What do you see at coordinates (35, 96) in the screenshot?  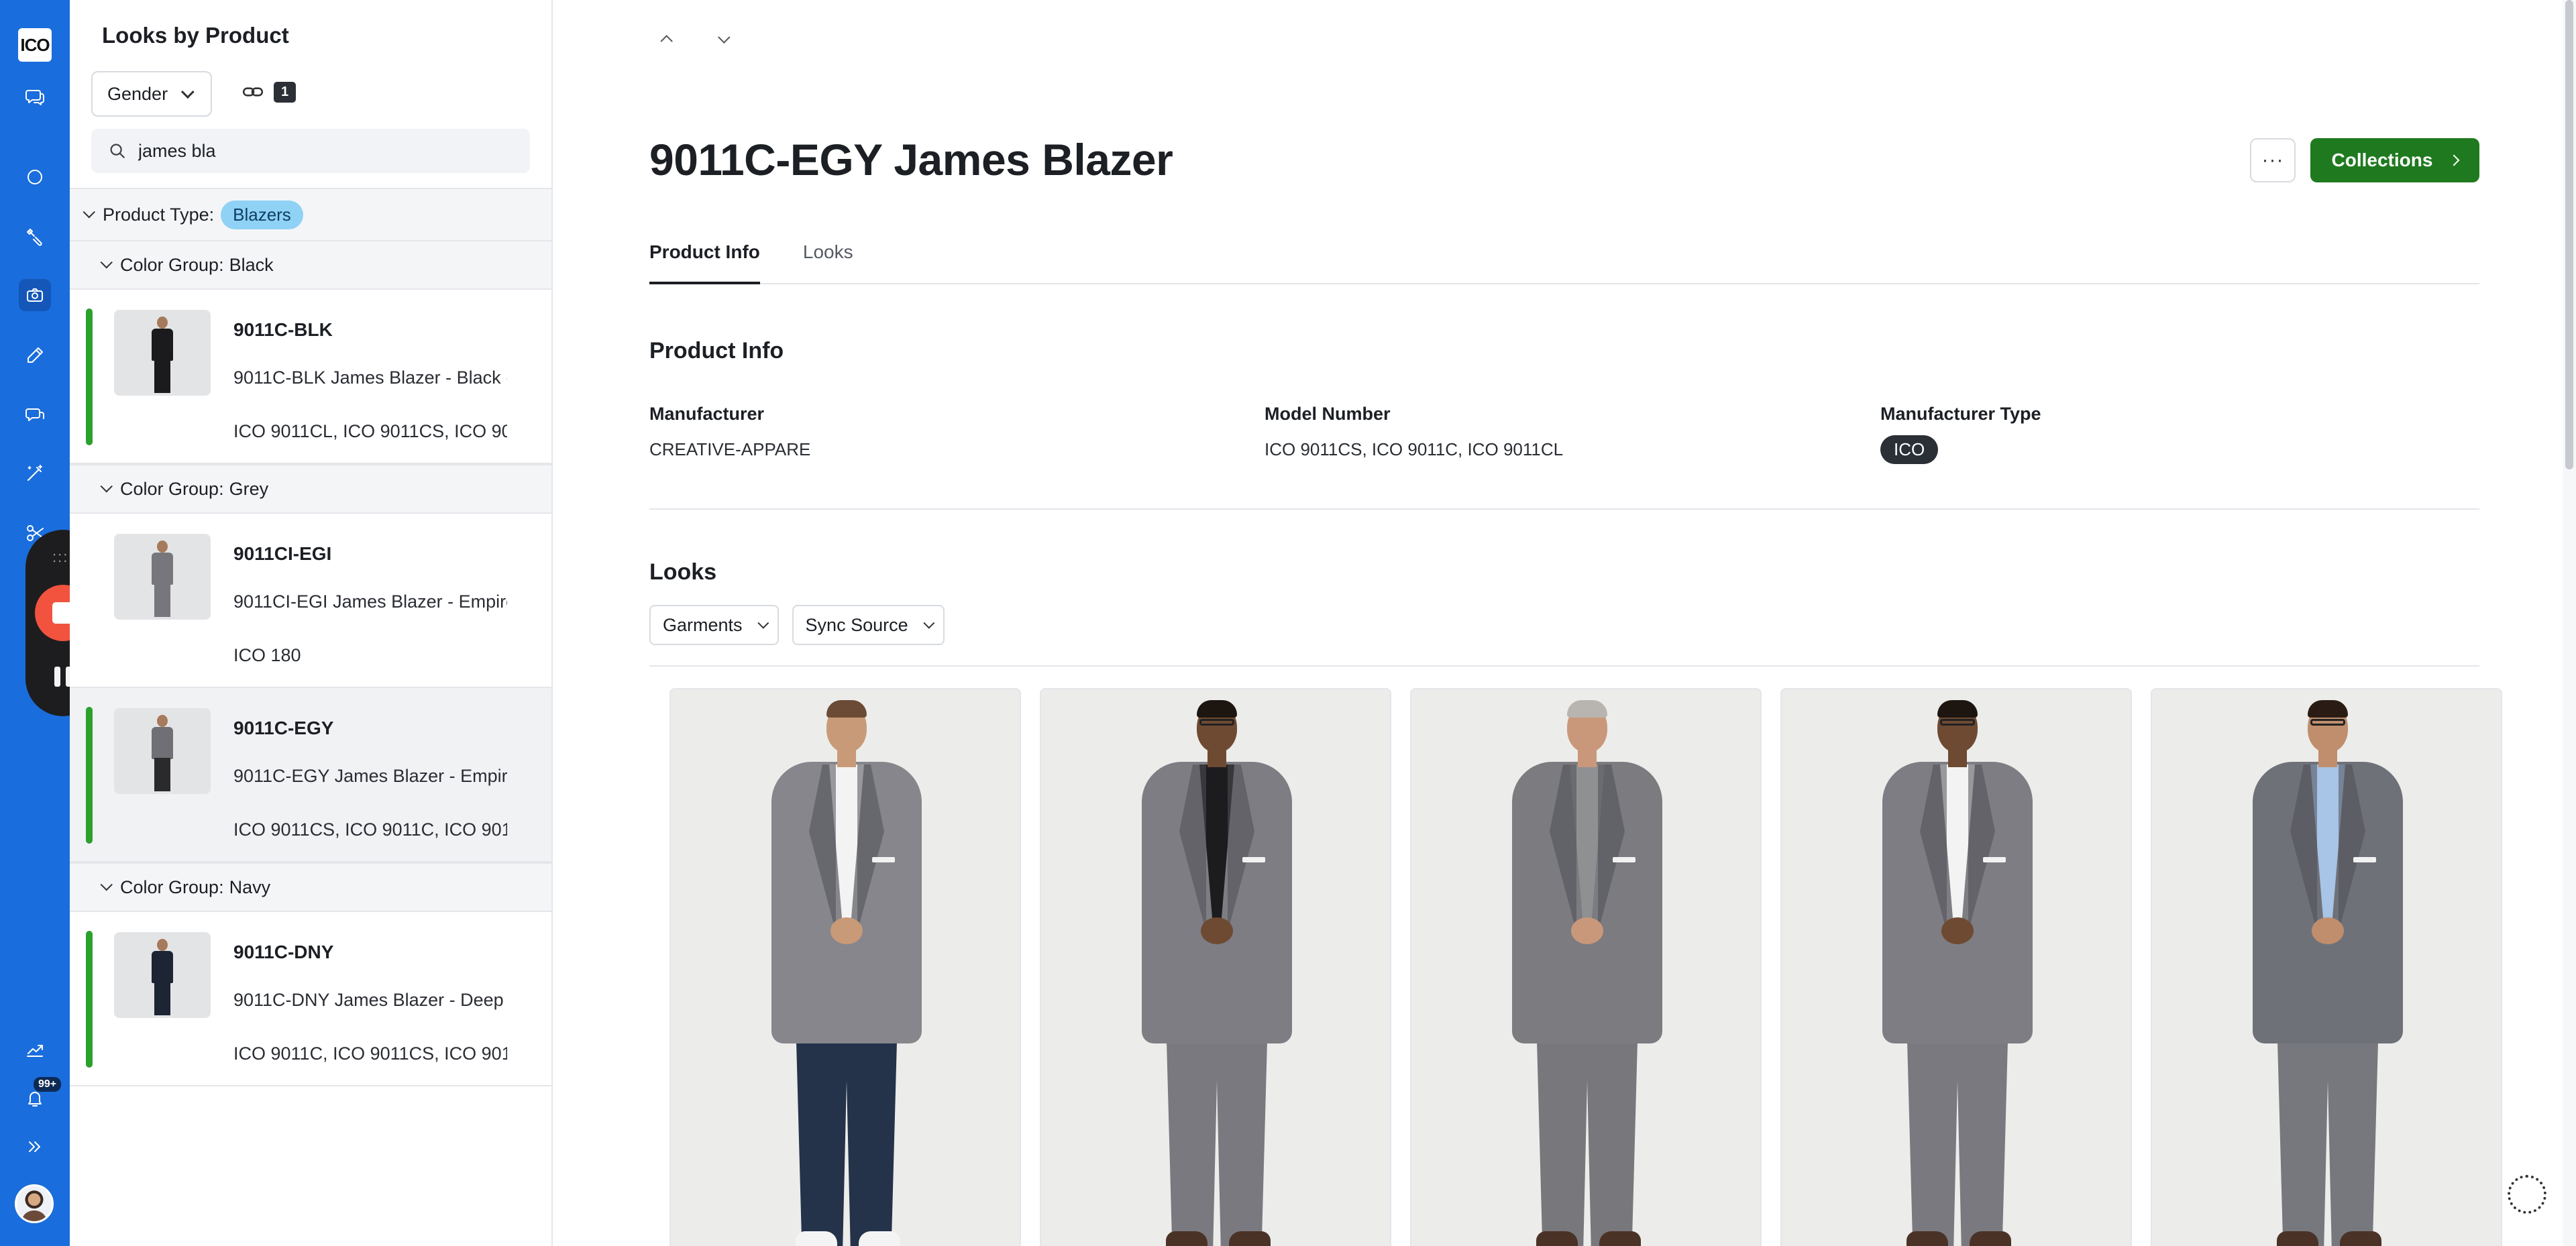 I see `chat-bubbles-icon` at bounding box center [35, 96].